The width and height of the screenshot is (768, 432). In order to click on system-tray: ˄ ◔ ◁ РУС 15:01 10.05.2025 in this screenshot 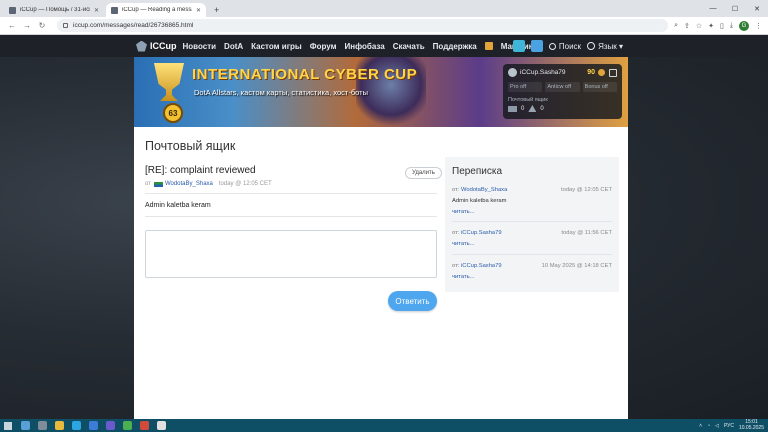, I will do `click(731, 425)`.